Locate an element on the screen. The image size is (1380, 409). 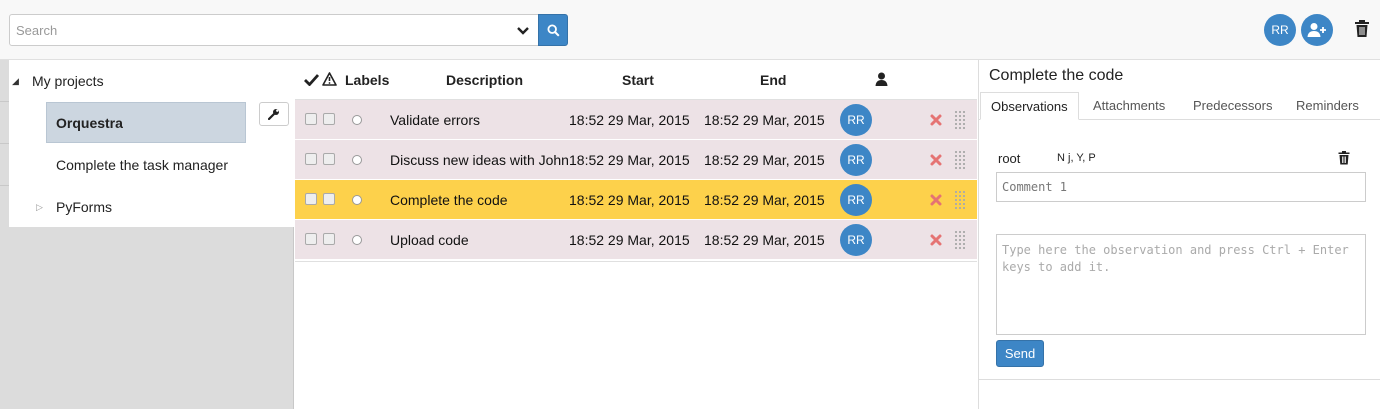
task-description: Validate errors is located at coordinates (435, 120).